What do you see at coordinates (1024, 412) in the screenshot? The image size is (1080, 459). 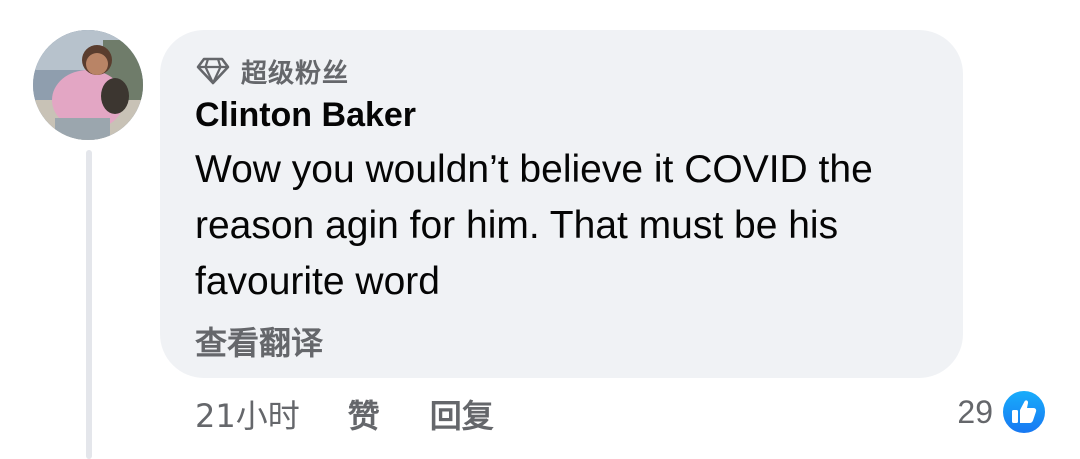 I see `like-thumbs-up-icon` at bounding box center [1024, 412].